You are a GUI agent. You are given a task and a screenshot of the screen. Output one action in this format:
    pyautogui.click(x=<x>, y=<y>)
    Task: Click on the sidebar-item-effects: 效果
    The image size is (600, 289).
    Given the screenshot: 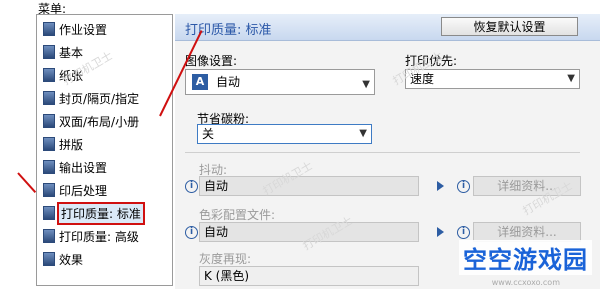 What is the action you would take?
    pyautogui.click(x=63, y=259)
    